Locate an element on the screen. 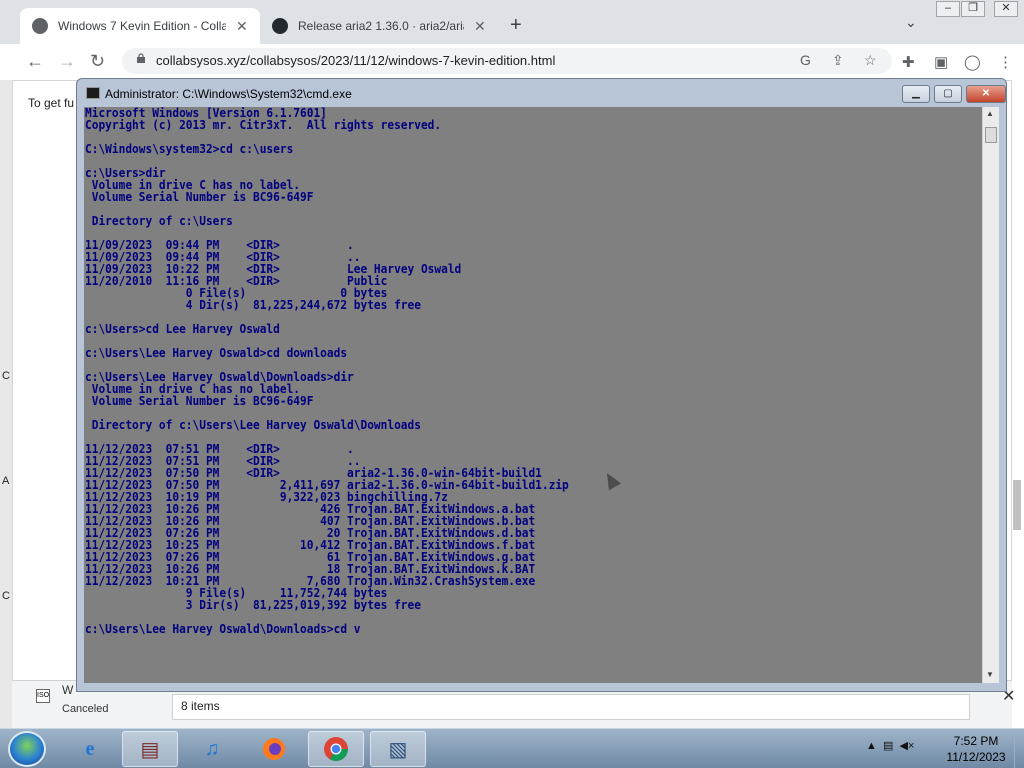  taskbar: e ▤ ♫ ▧ ▲ ▤ ◀× 7:52 PM 11/12/2023 is located at coordinates (512, 748).